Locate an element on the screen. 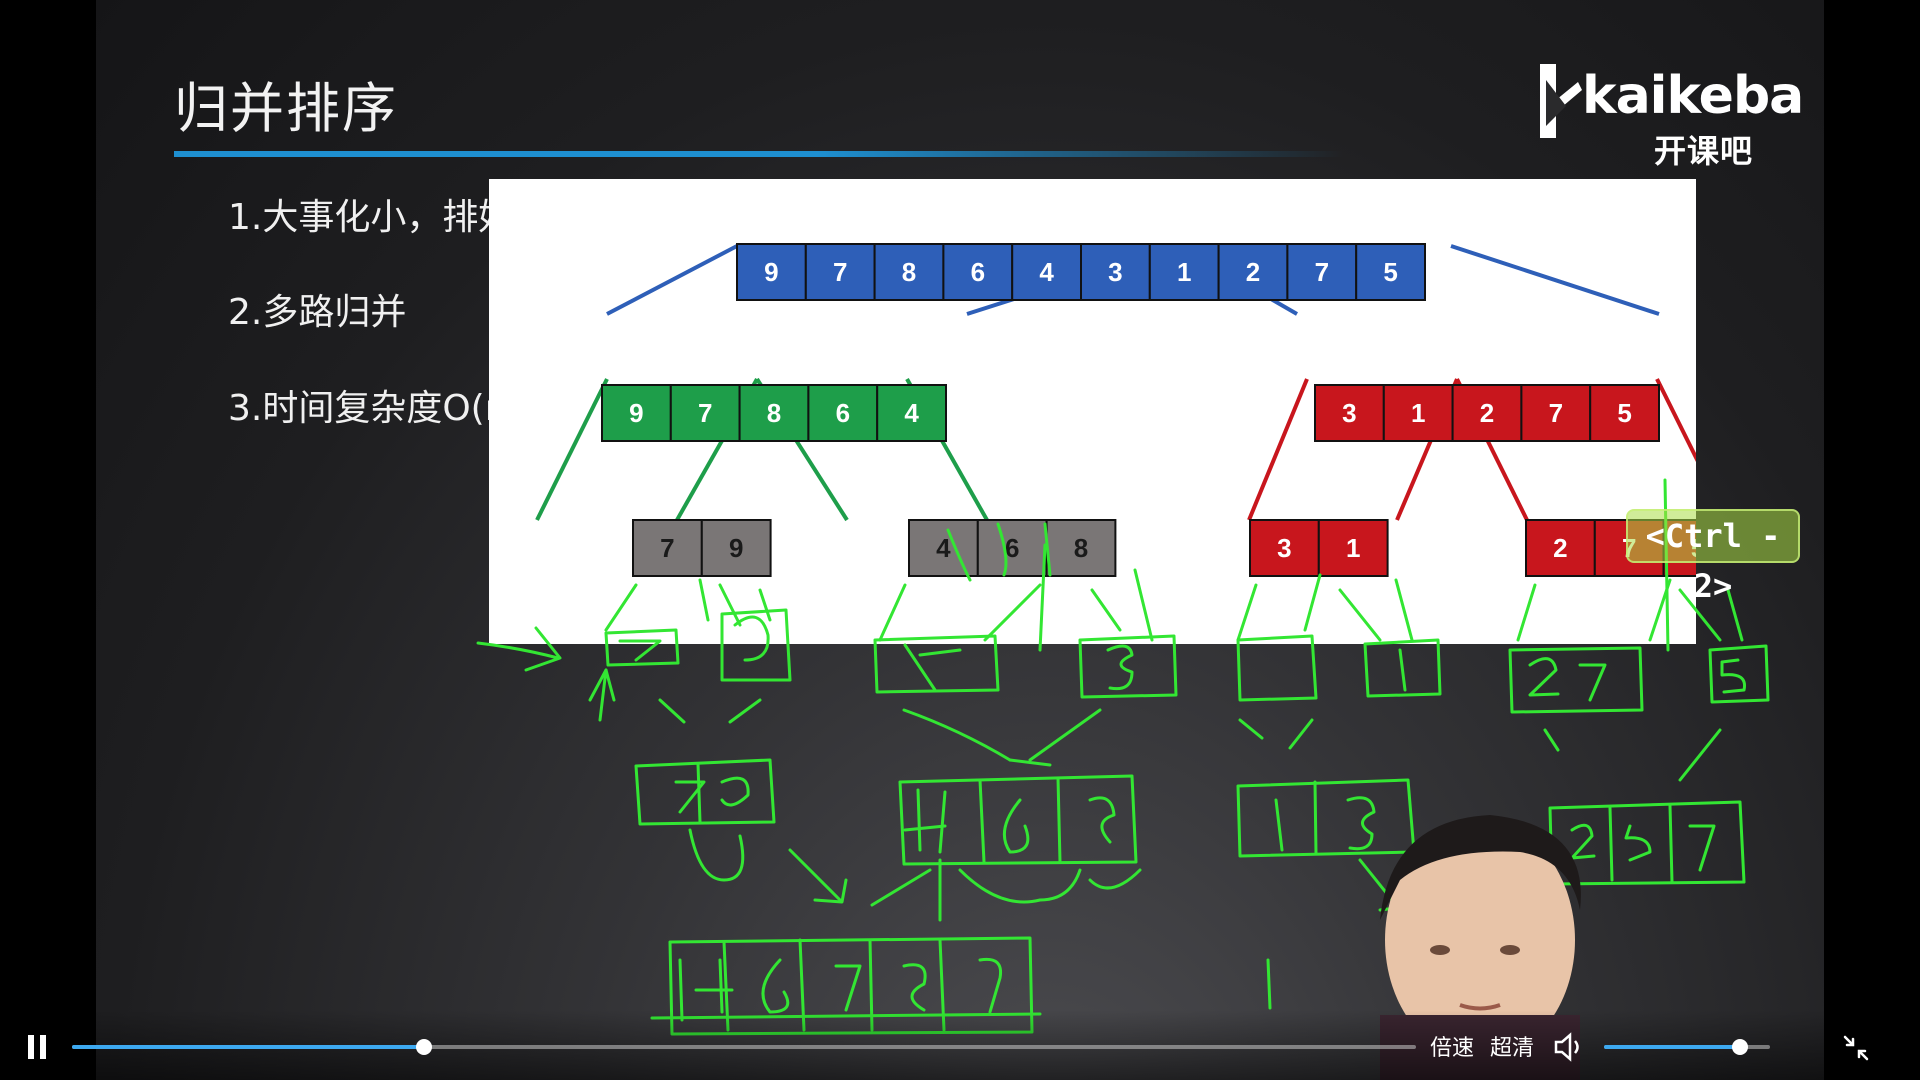  exit-fullscreen-icon is located at coordinates (1856, 1048).